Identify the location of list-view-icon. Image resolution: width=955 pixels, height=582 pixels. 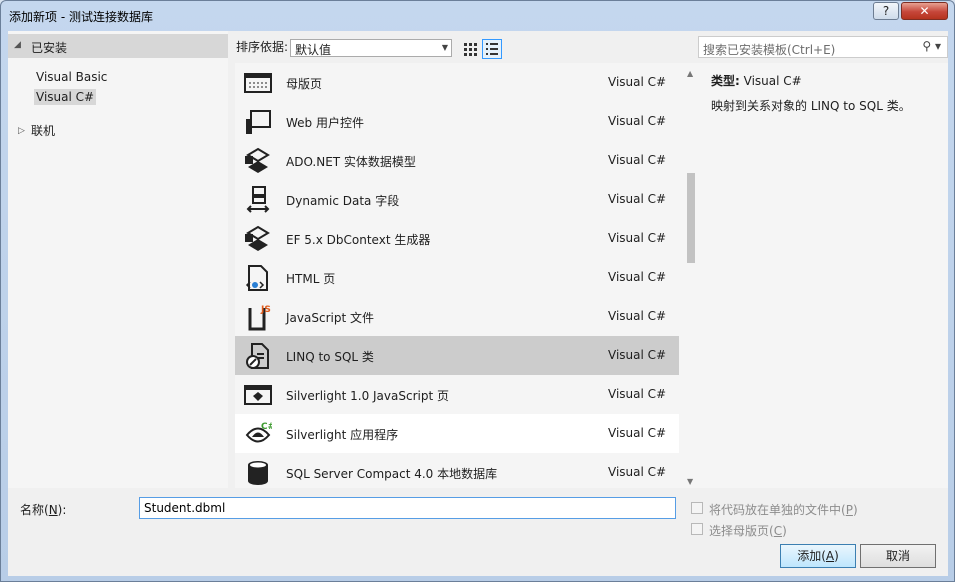
(492, 49).